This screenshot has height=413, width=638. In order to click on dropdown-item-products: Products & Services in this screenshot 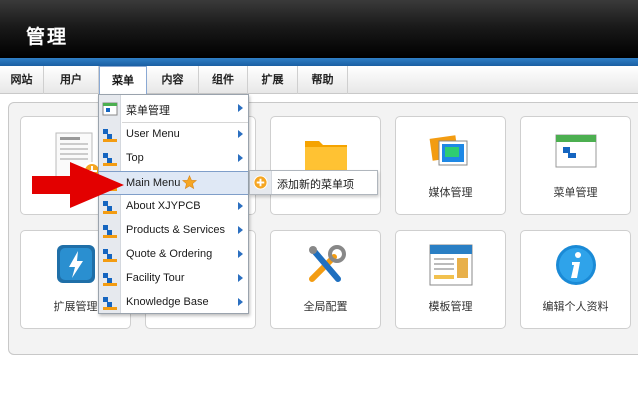, I will do `click(173, 231)`.